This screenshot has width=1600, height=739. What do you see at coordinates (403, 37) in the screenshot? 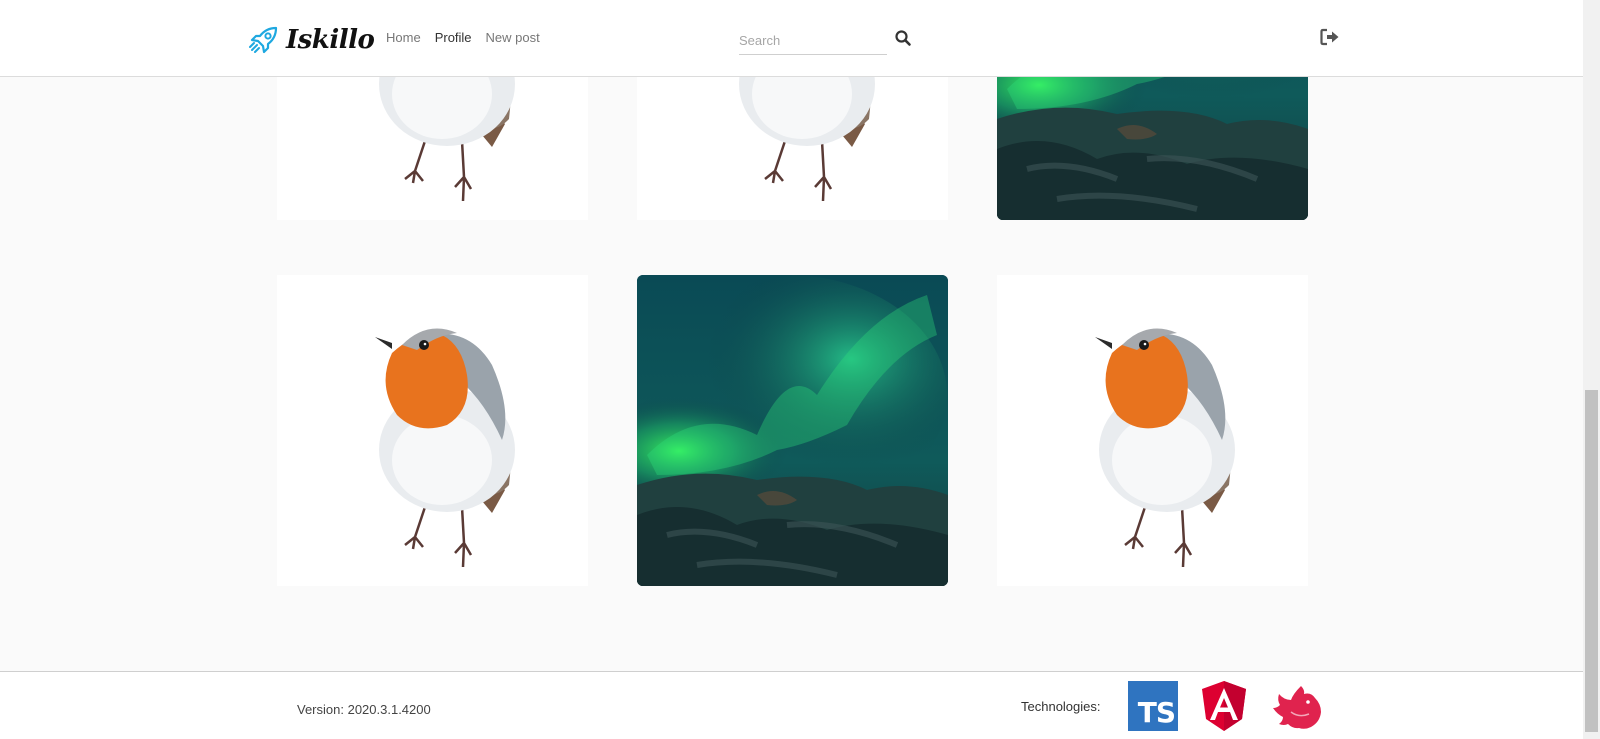
I see `nav-home: Home` at bounding box center [403, 37].